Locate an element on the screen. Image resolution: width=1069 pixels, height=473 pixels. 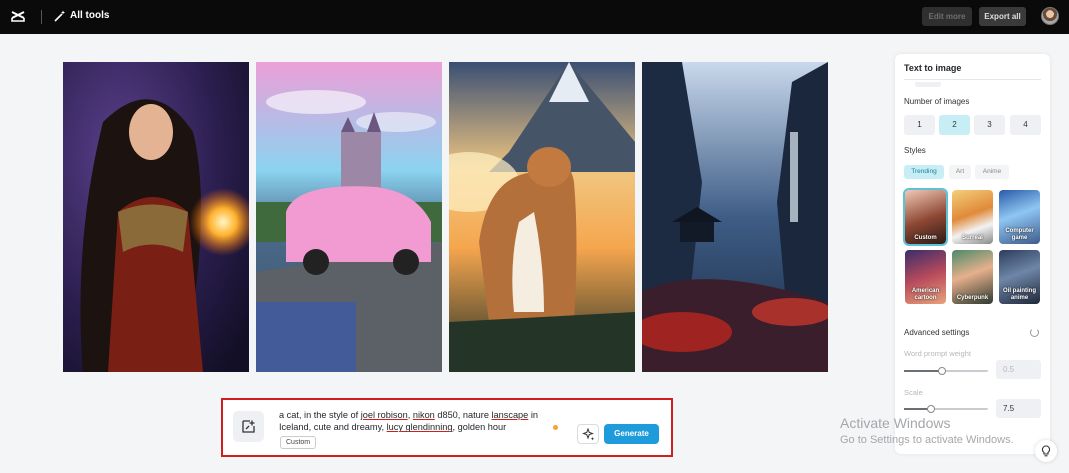
style-card-label: Custom is located at coordinates (925, 237).